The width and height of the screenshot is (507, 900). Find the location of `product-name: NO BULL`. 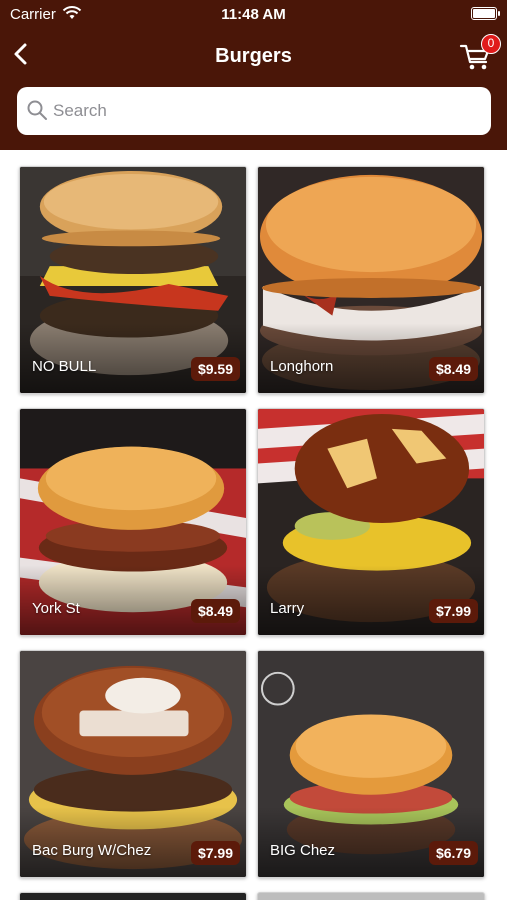

product-name: NO BULL is located at coordinates (64, 366).